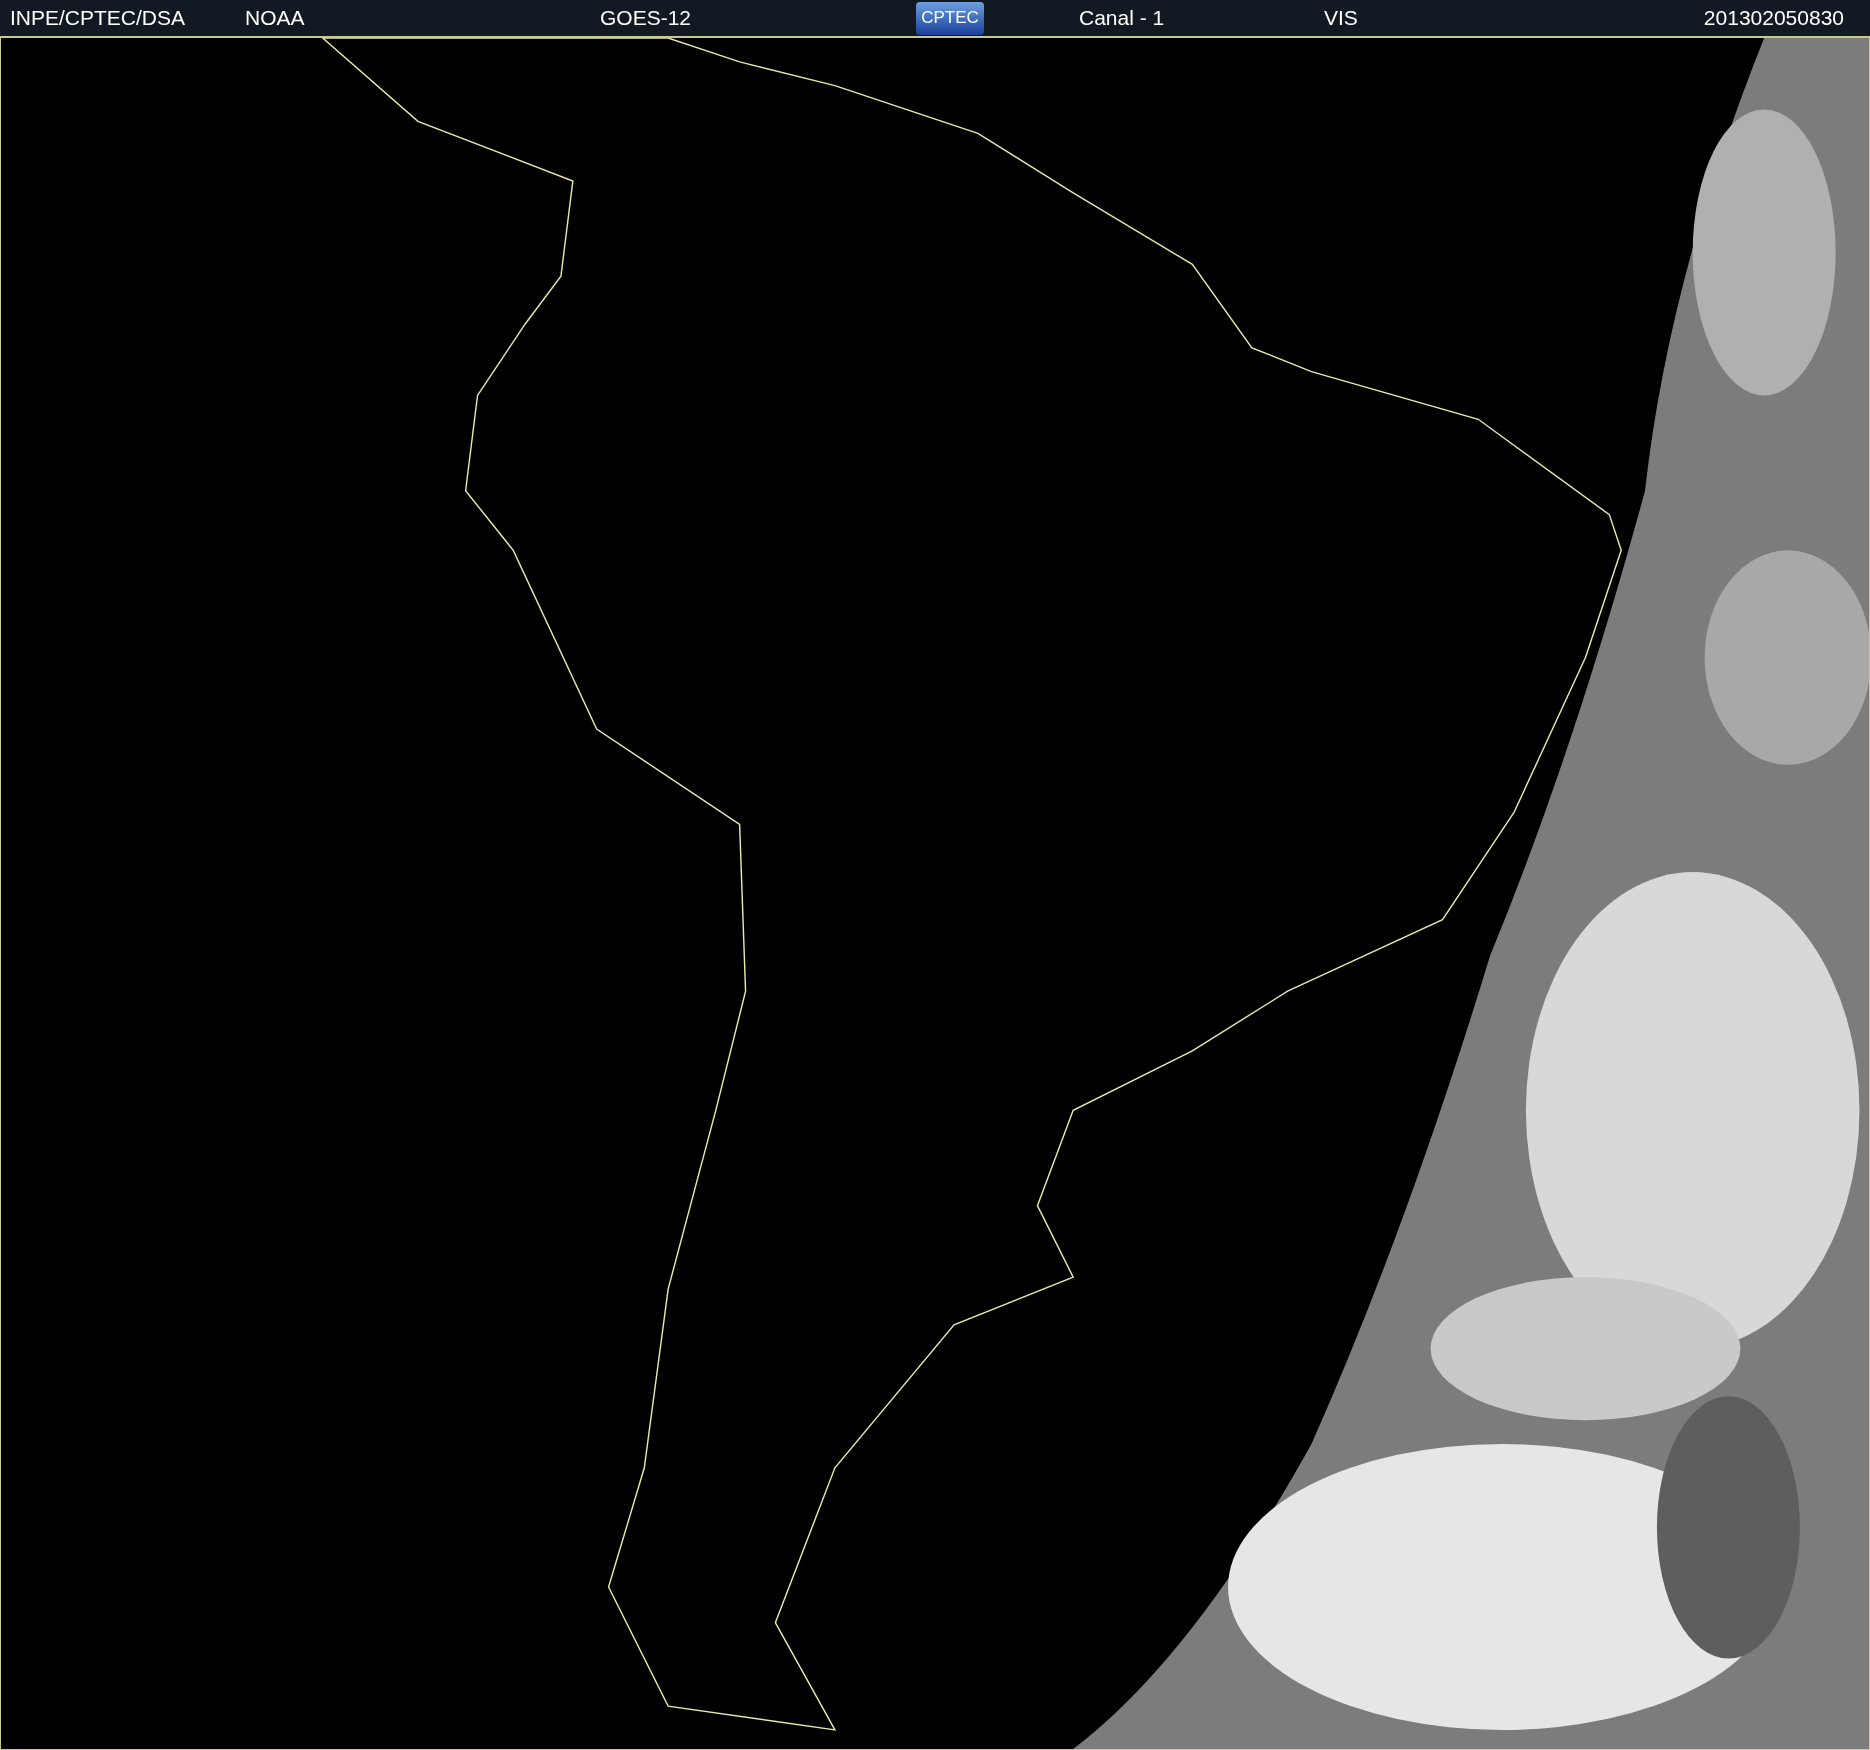 The width and height of the screenshot is (1870, 1750). Describe the element at coordinates (1773, 18) in the screenshot. I see `timestamp-label: 201302050830` at that location.